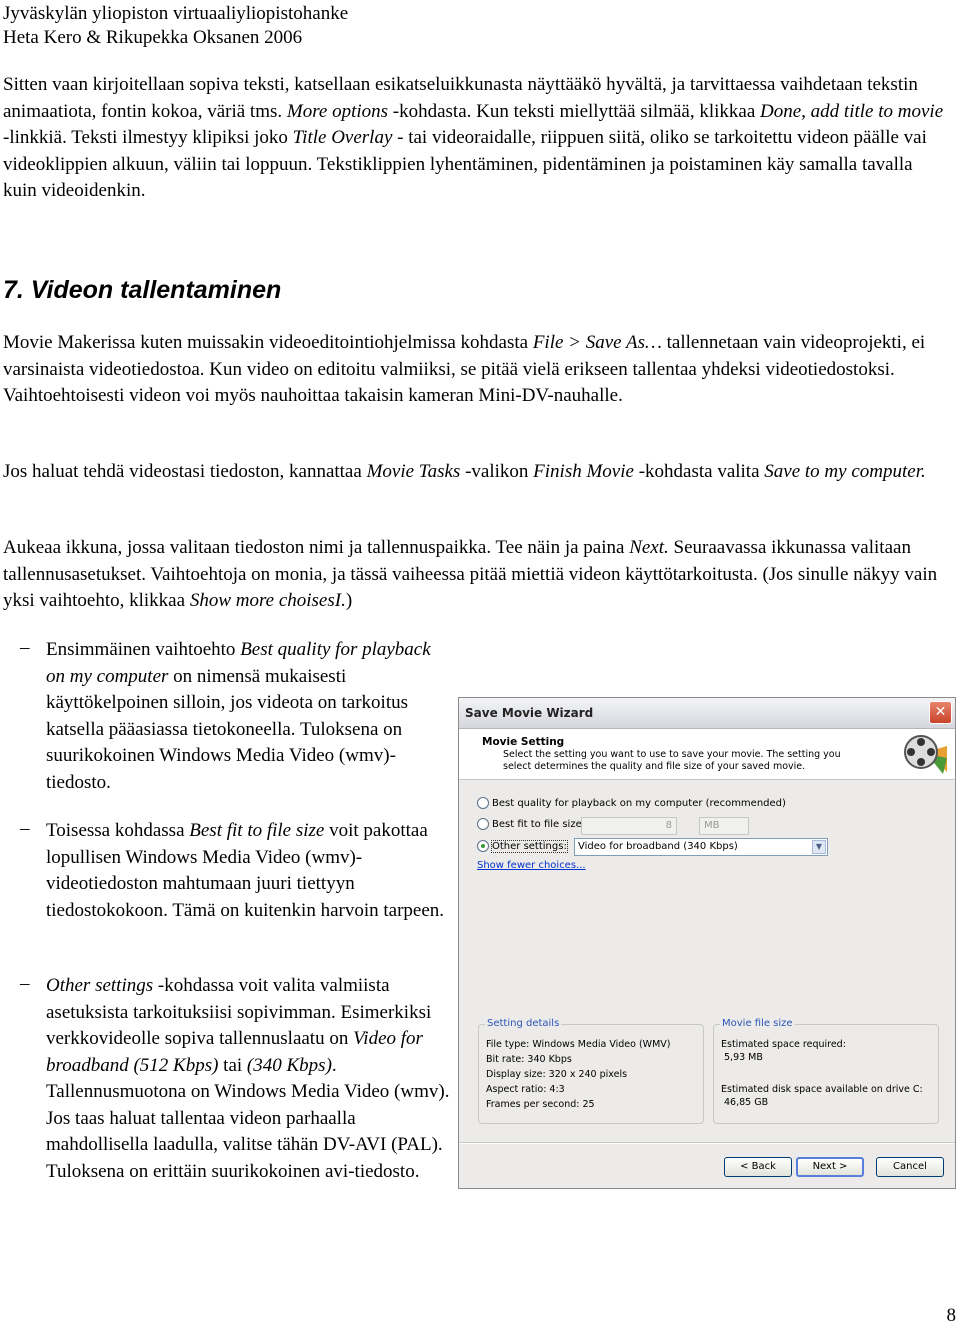 The height and width of the screenshot is (1327, 960). What do you see at coordinates (529, 713) in the screenshot?
I see `dialog-title: Save Movie Wizard` at bounding box center [529, 713].